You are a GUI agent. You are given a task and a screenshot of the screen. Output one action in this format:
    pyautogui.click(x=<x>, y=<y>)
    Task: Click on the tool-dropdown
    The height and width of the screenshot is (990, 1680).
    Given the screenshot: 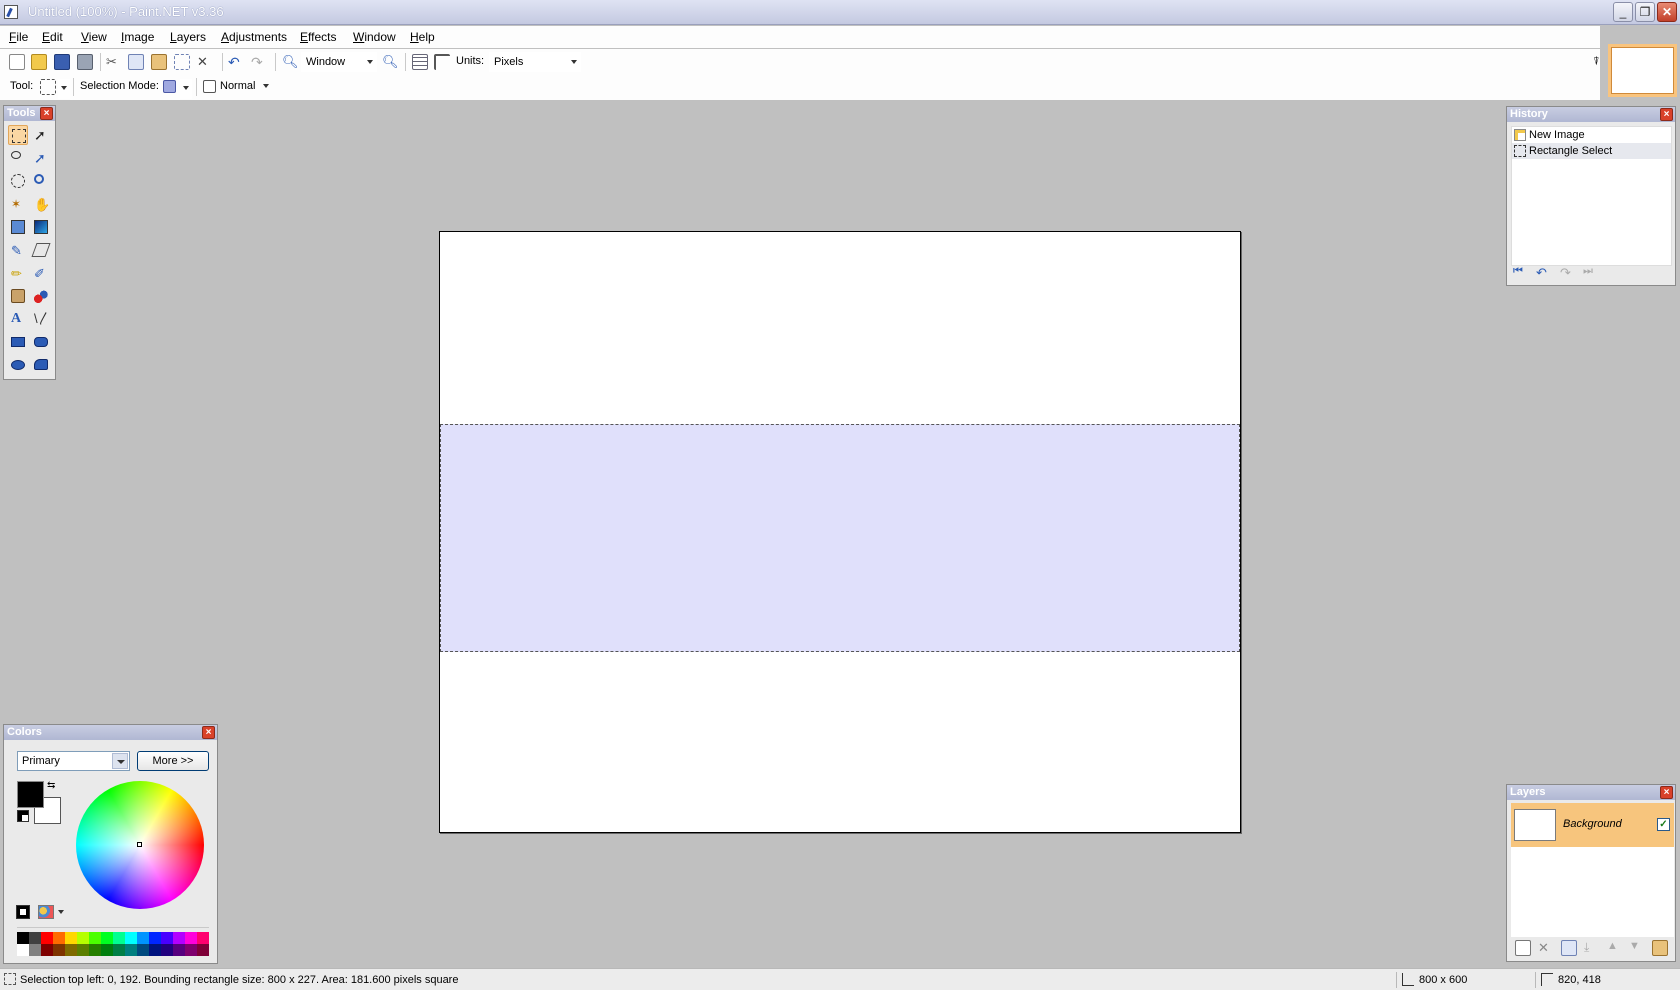 What is the action you would take?
    pyautogui.click(x=64, y=89)
    